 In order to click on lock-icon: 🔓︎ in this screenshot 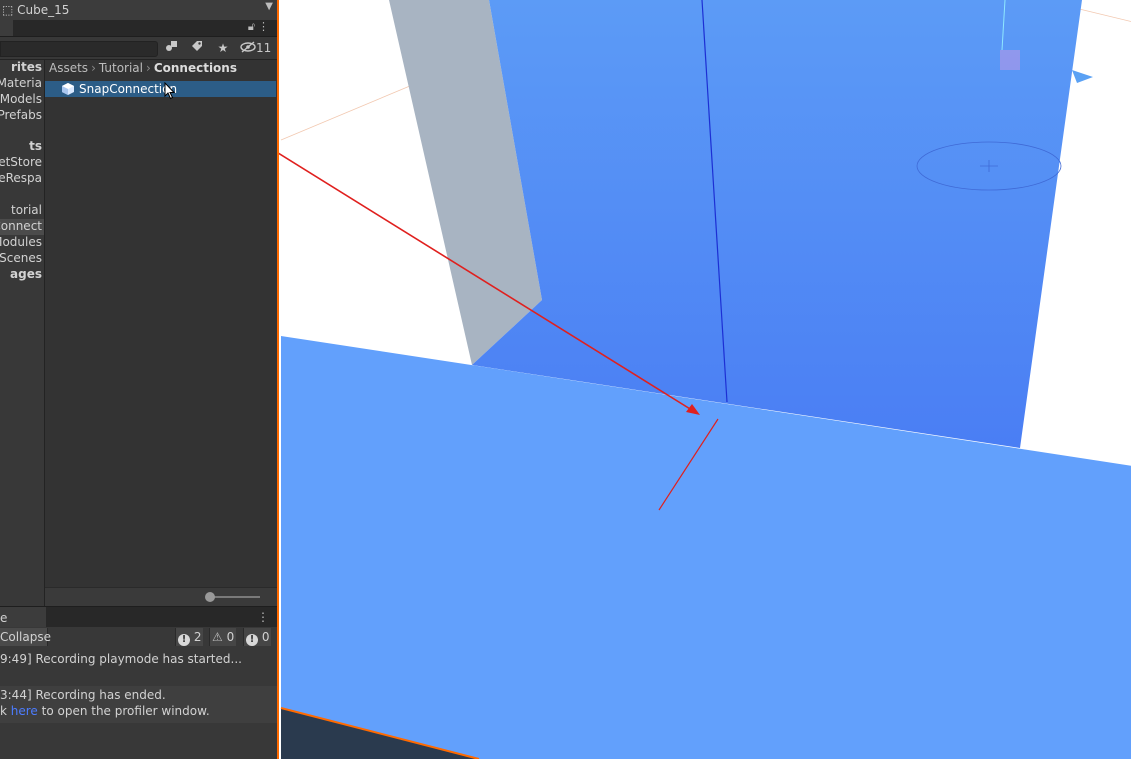, I will do `click(251, 27)`.